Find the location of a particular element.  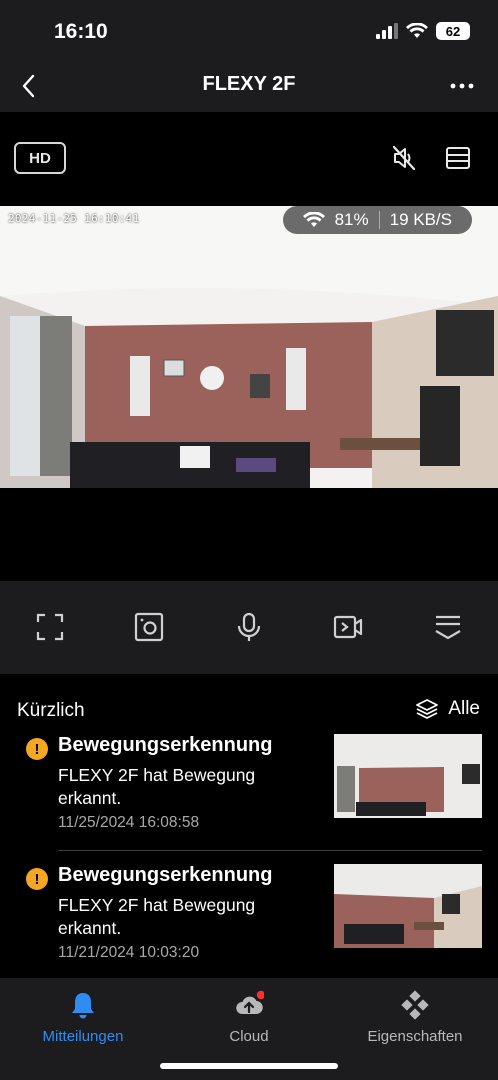

battery-indicator: 62 is located at coordinates (453, 31).